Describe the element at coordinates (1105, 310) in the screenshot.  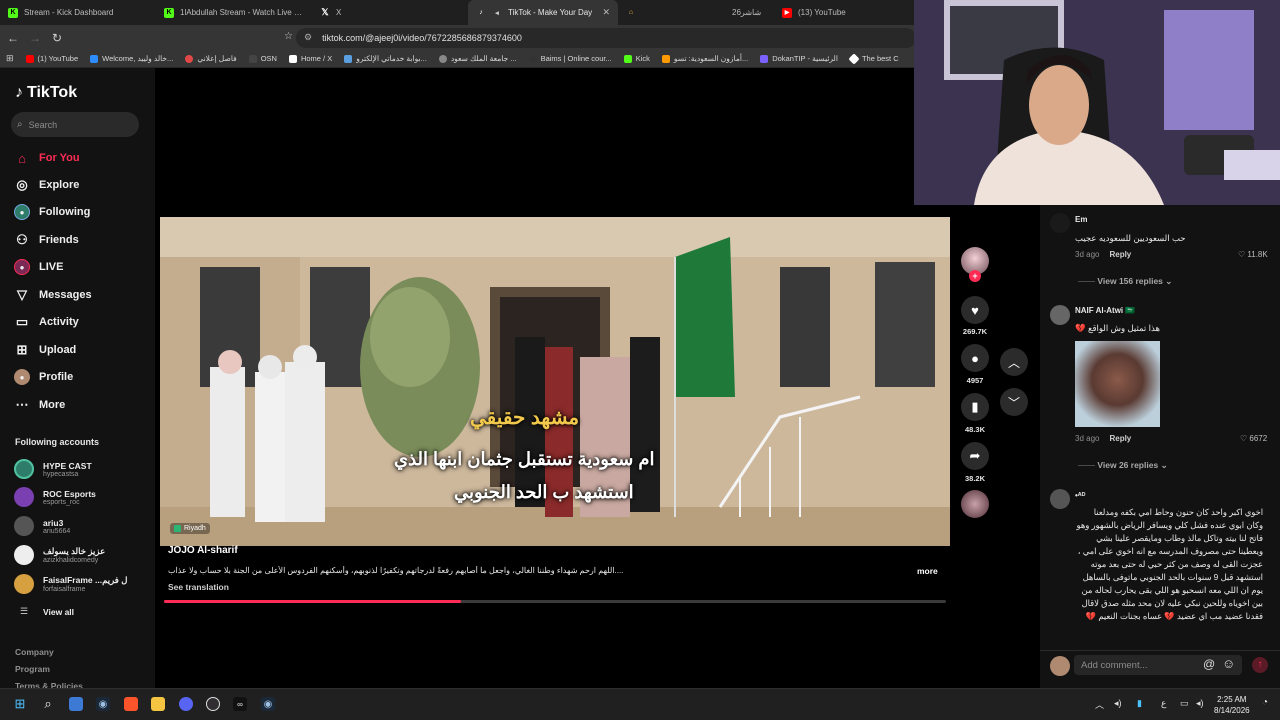
I see `comment-author: NAIF Al-Atwi 🇸🇦` at that location.